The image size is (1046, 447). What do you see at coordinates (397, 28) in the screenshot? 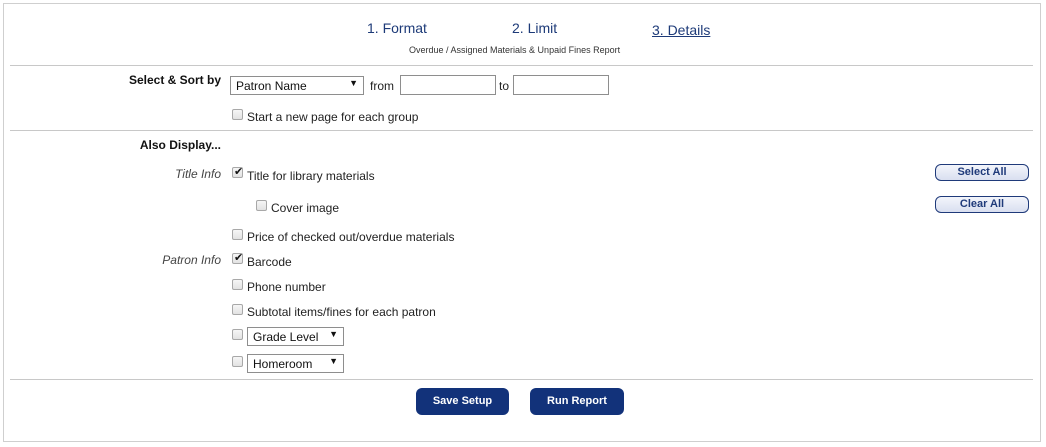
I see `step-format-link: 1. Format` at bounding box center [397, 28].